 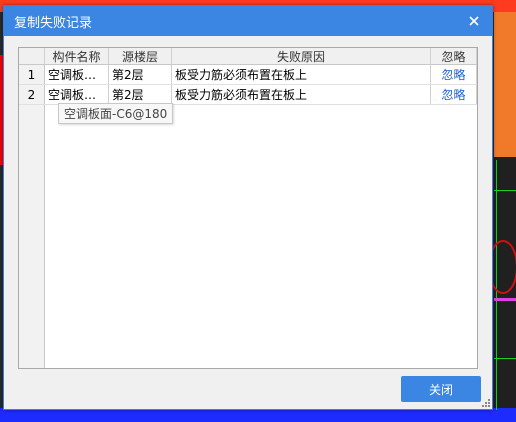 What do you see at coordinates (116, 113) in the screenshot?
I see `name-tooltip: 空调板面-C6@180` at bounding box center [116, 113].